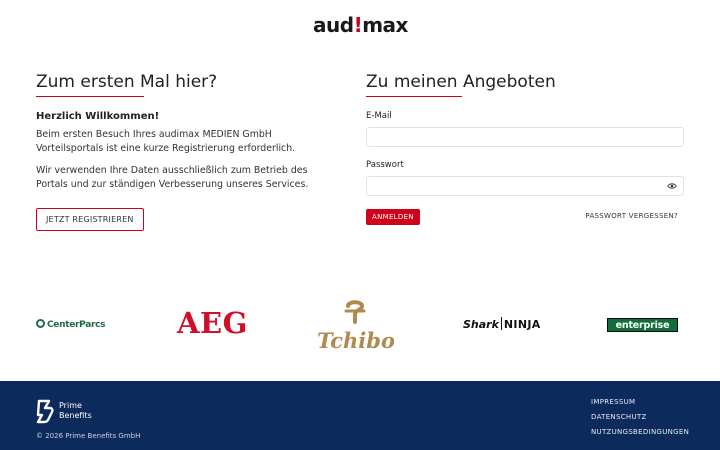 This screenshot has height=450, width=720. Describe the element at coordinates (45, 411) in the screenshot. I see `prime-benefits-logo-icon` at that location.